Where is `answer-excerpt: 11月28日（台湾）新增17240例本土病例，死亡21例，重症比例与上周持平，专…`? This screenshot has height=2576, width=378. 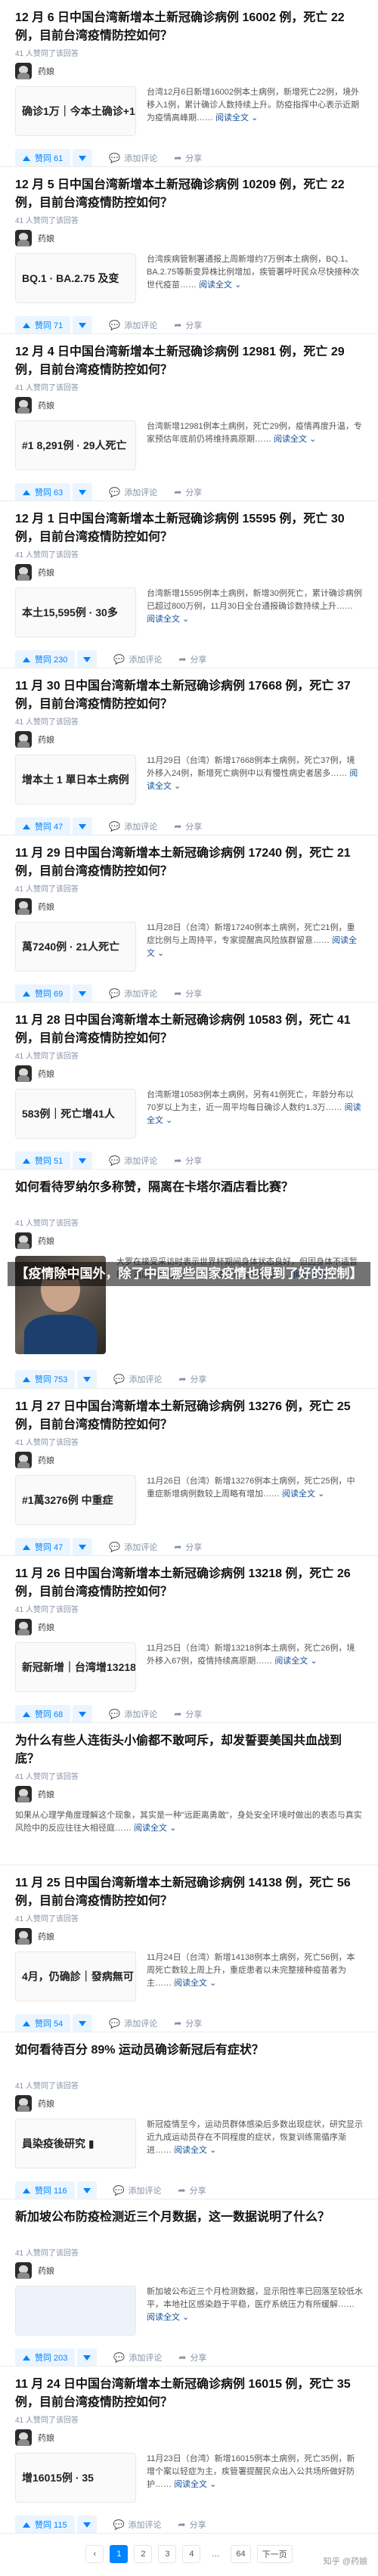
answer-excerpt: 11月28日（台湾）新增17240例本土病例，死亡21例，重症比例与上周持平，专… is located at coordinates (255, 948).